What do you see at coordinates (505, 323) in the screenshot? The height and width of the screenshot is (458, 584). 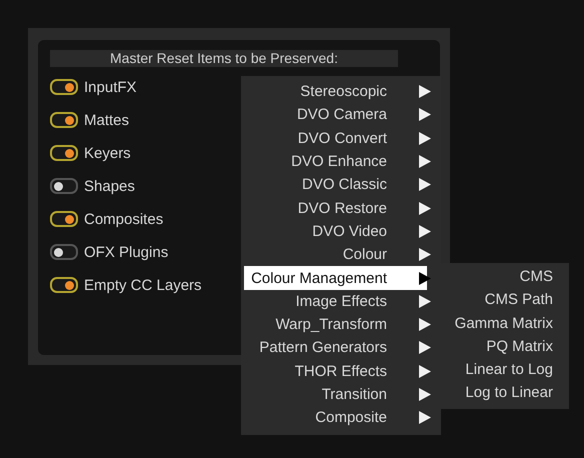 I see `menu-item: Gamma Matrix` at bounding box center [505, 323].